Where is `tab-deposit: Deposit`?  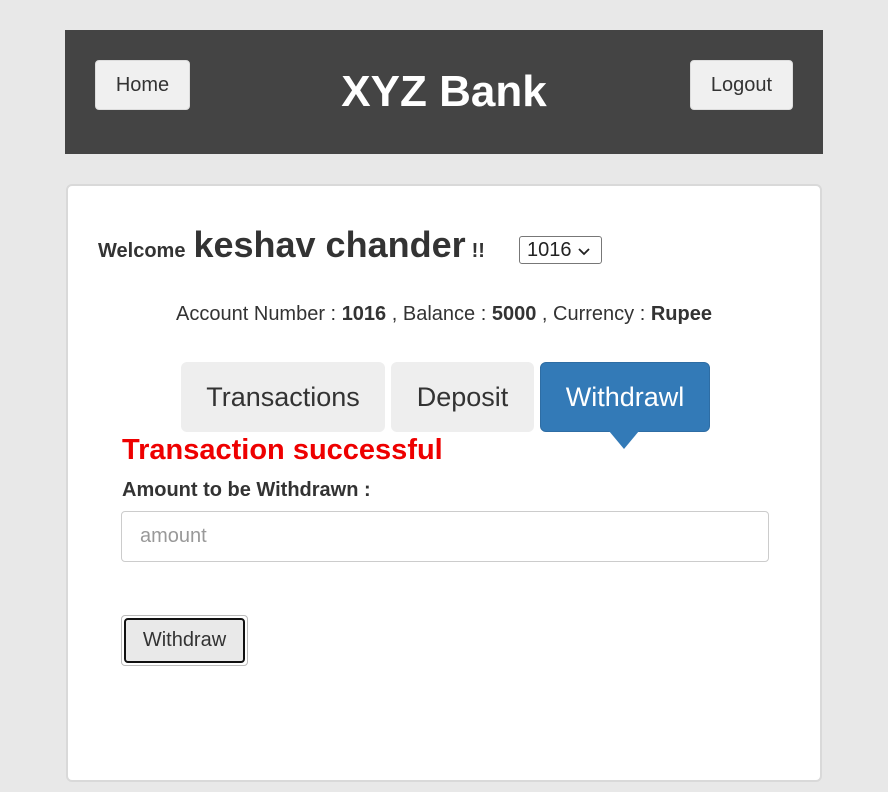
tab-deposit: Deposit is located at coordinates (462, 397).